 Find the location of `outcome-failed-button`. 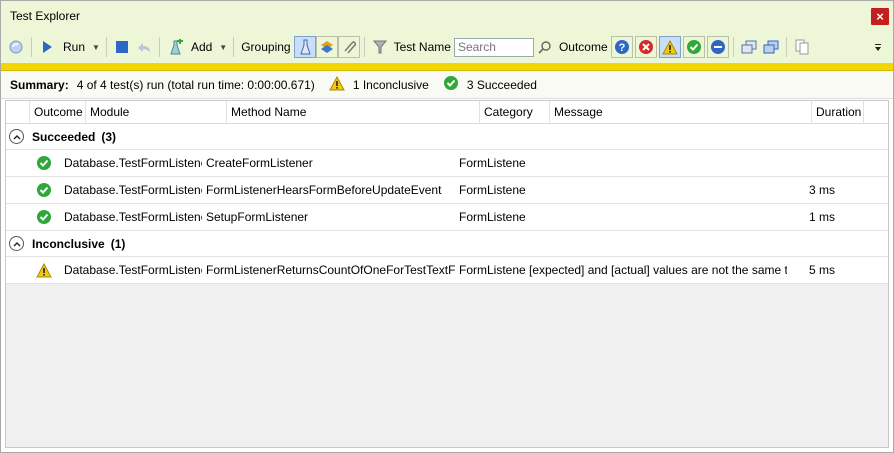

outcome-failed-button is located at coordinates (645, 47).